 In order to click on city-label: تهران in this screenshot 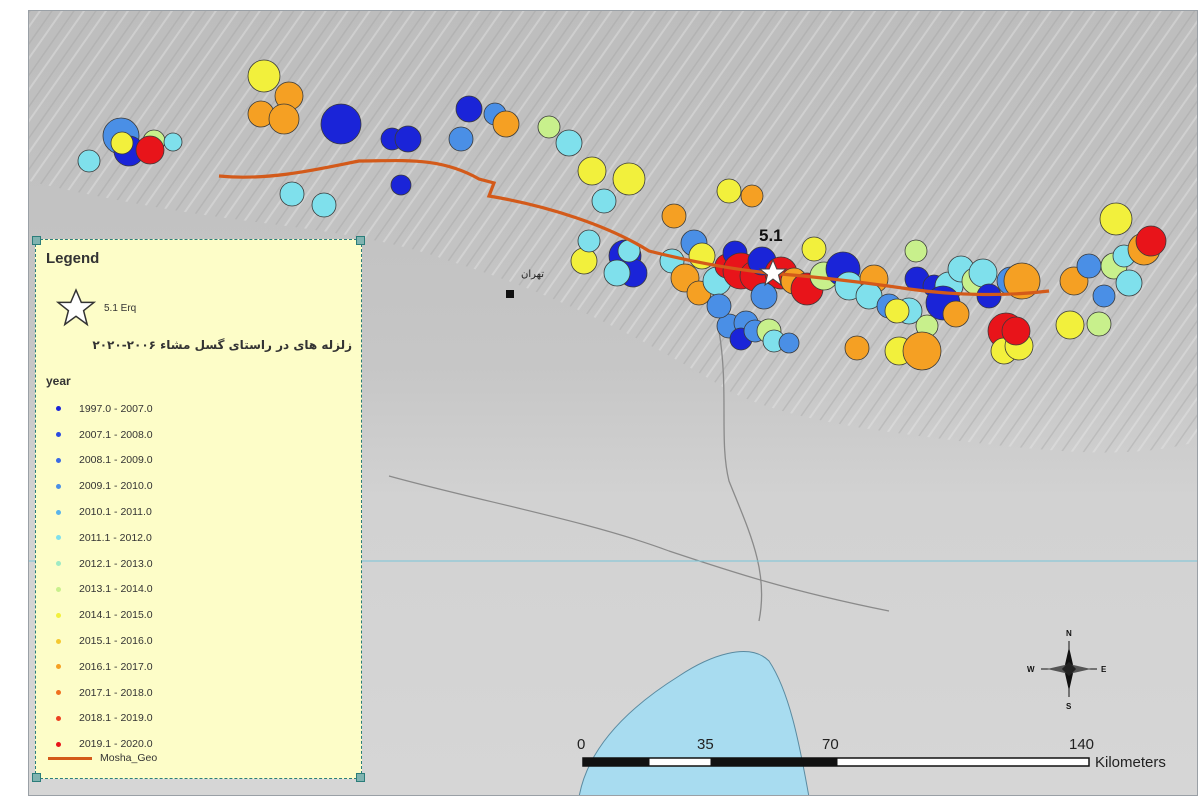, I will do `click(532, 274)`.